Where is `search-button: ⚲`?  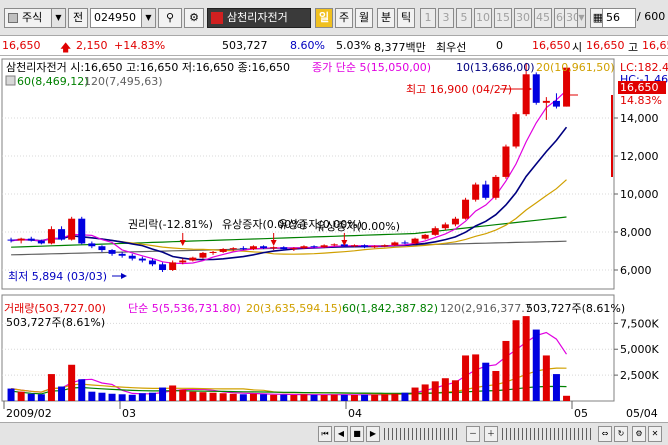 search-button: ⚲ is located at coordinates (170, 18).